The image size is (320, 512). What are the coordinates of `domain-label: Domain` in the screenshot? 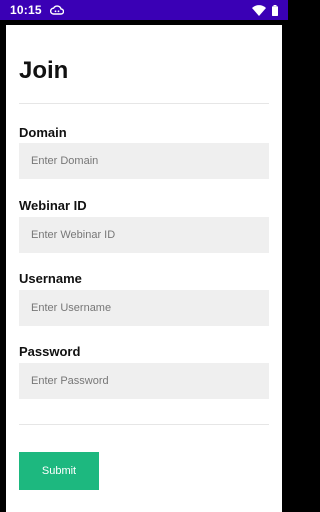 It's located at (43, 132).